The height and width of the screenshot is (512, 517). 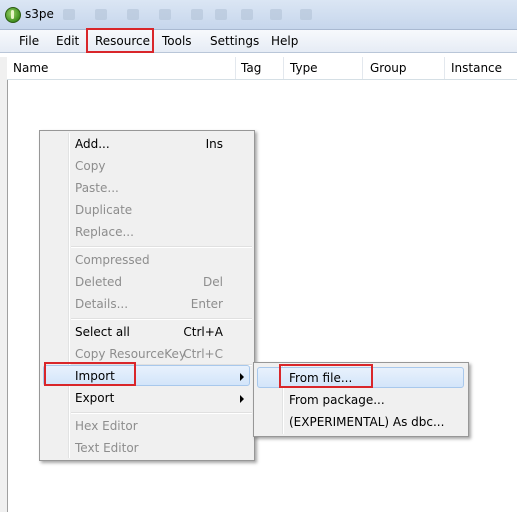 What do you see at coordinates (147, 144) in the screenshot?
I see `menu-item-add: Add... Ins` at bounding box center [147, 144].